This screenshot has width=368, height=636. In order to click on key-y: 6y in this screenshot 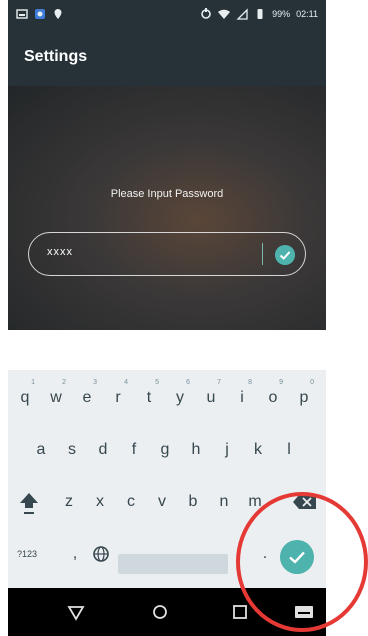, I will do `click(180, 397)`.